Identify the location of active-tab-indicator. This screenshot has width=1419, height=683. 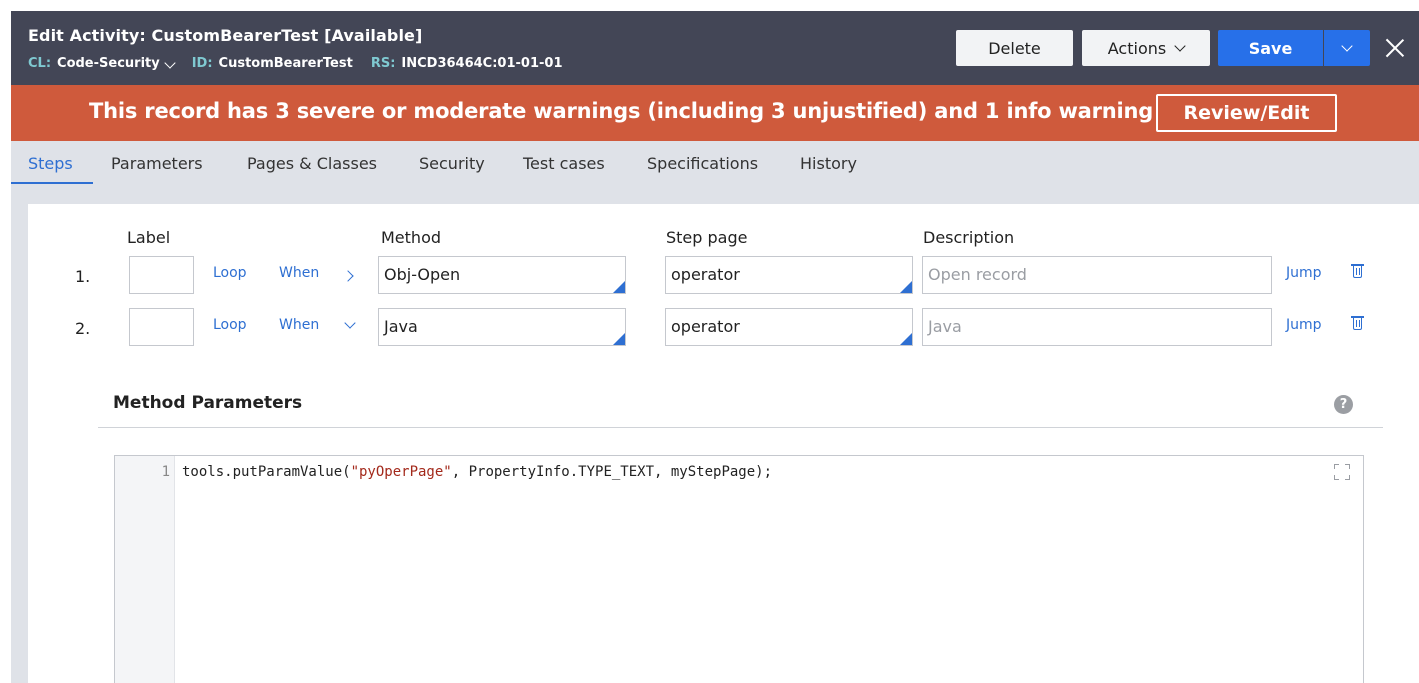
(52, 183).